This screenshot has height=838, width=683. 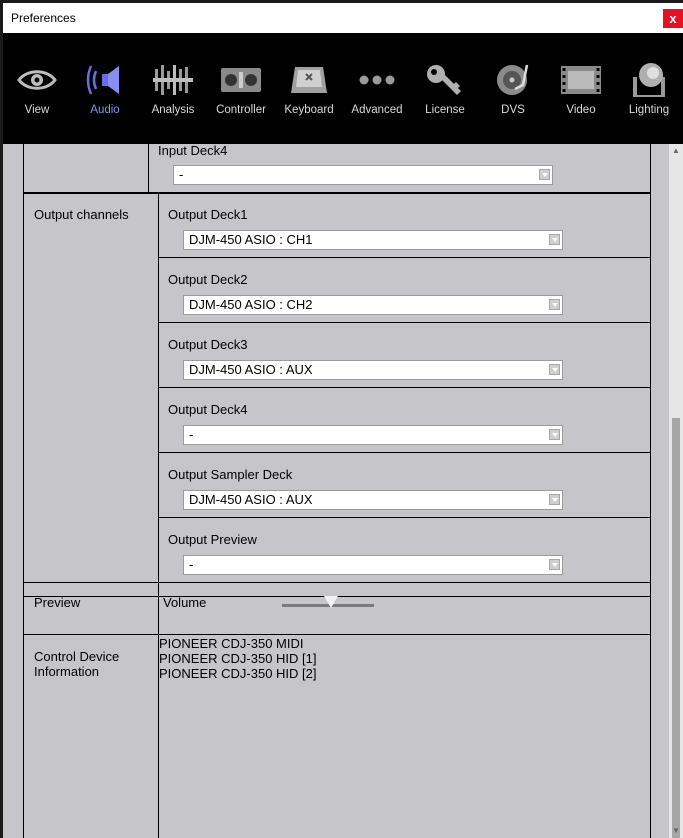 I want to click on tab-keyboard: Keyboard, so click(x=309, y=88).